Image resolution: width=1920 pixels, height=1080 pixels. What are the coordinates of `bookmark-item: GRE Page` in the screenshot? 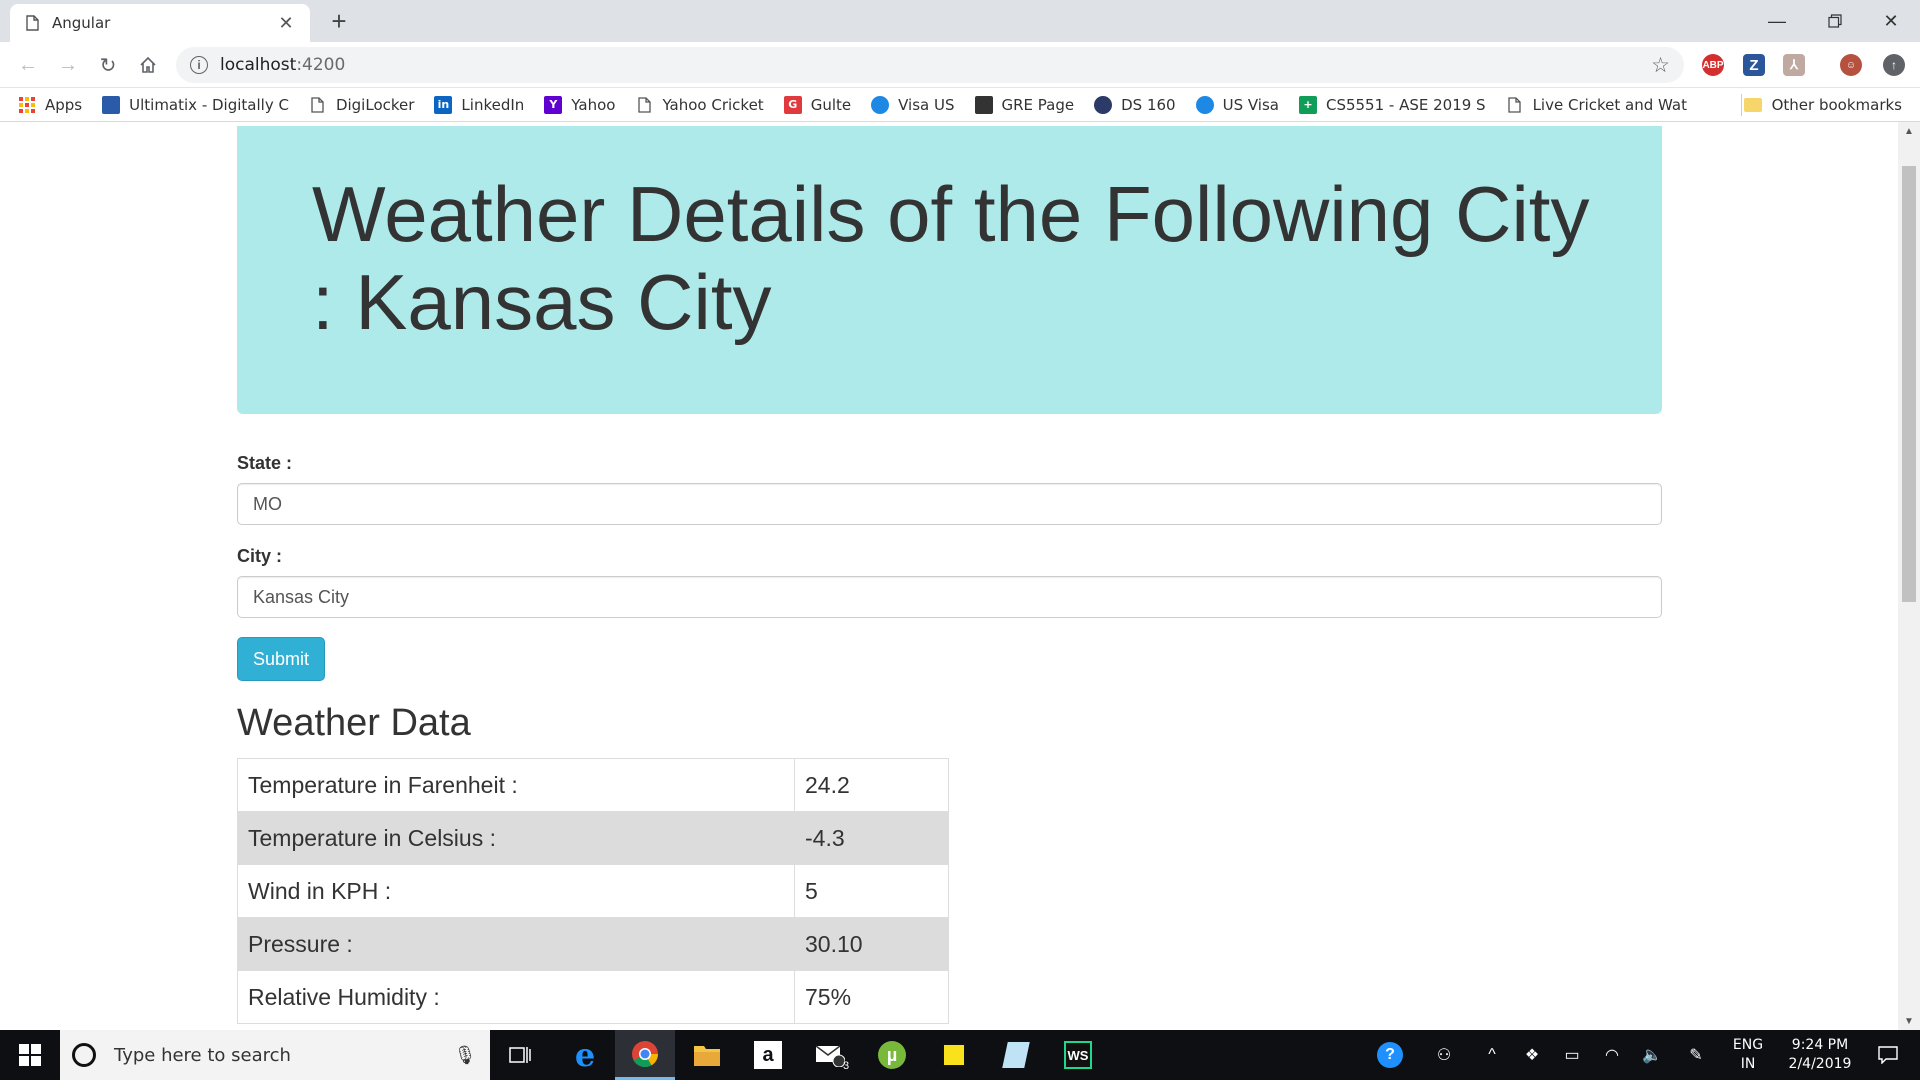 It's located at (1024, 104).